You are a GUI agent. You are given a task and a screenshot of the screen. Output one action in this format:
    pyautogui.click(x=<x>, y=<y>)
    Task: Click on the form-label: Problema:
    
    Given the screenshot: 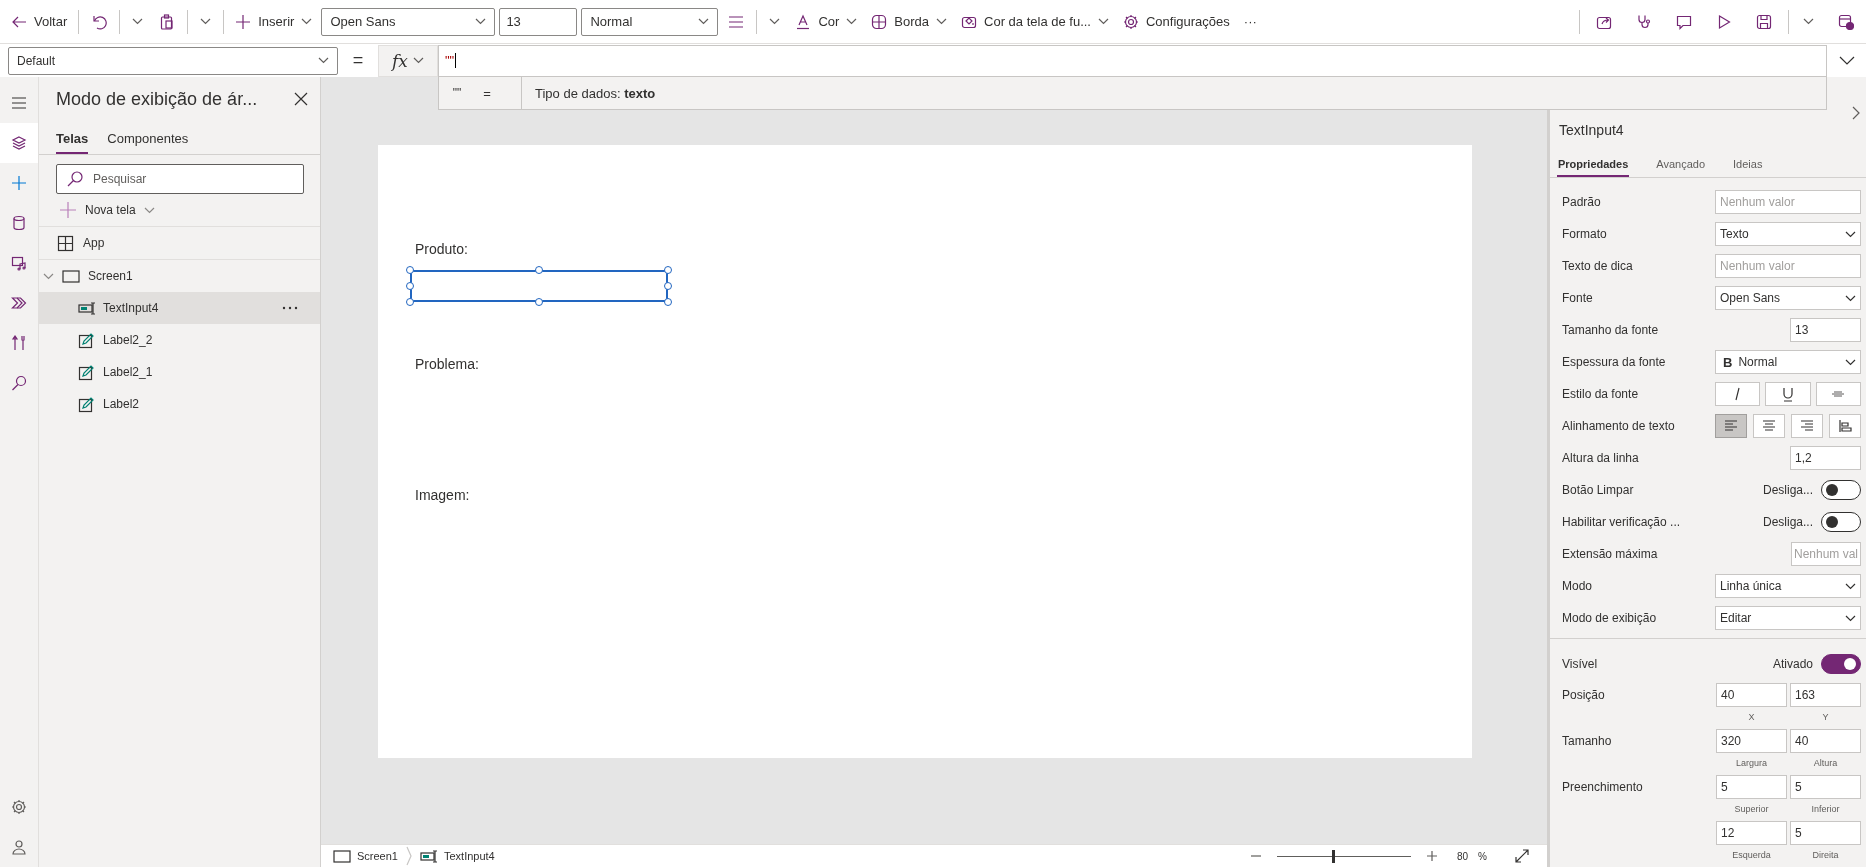 What is the action you would take?
    pyautogui.click(x=447, y=364)
    